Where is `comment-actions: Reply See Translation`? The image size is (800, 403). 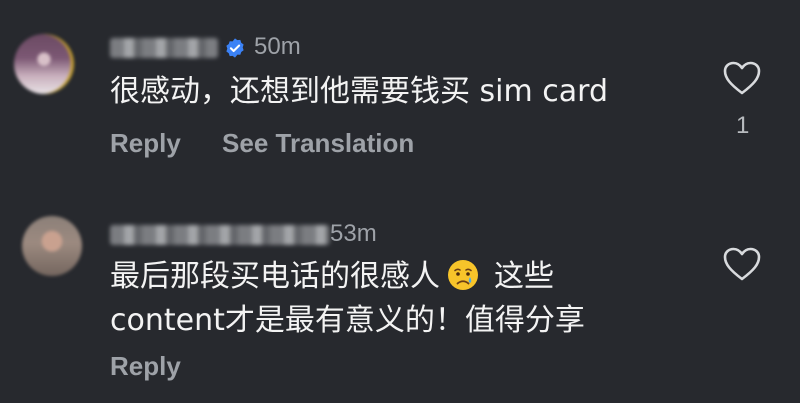
comment-actions: Reply See Translation is located at coordinates (279, 143).